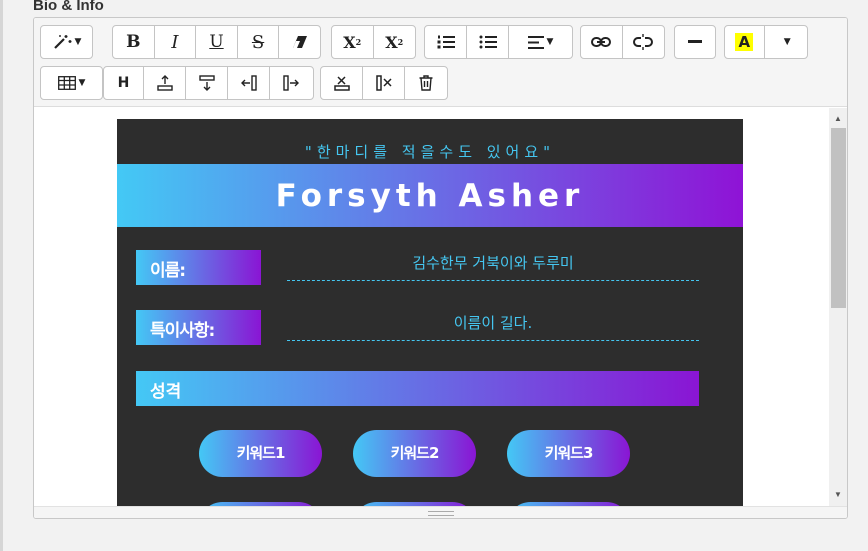 The image size is (868, 551). I want to click on script-group: X2 X2, so click(373, 42).